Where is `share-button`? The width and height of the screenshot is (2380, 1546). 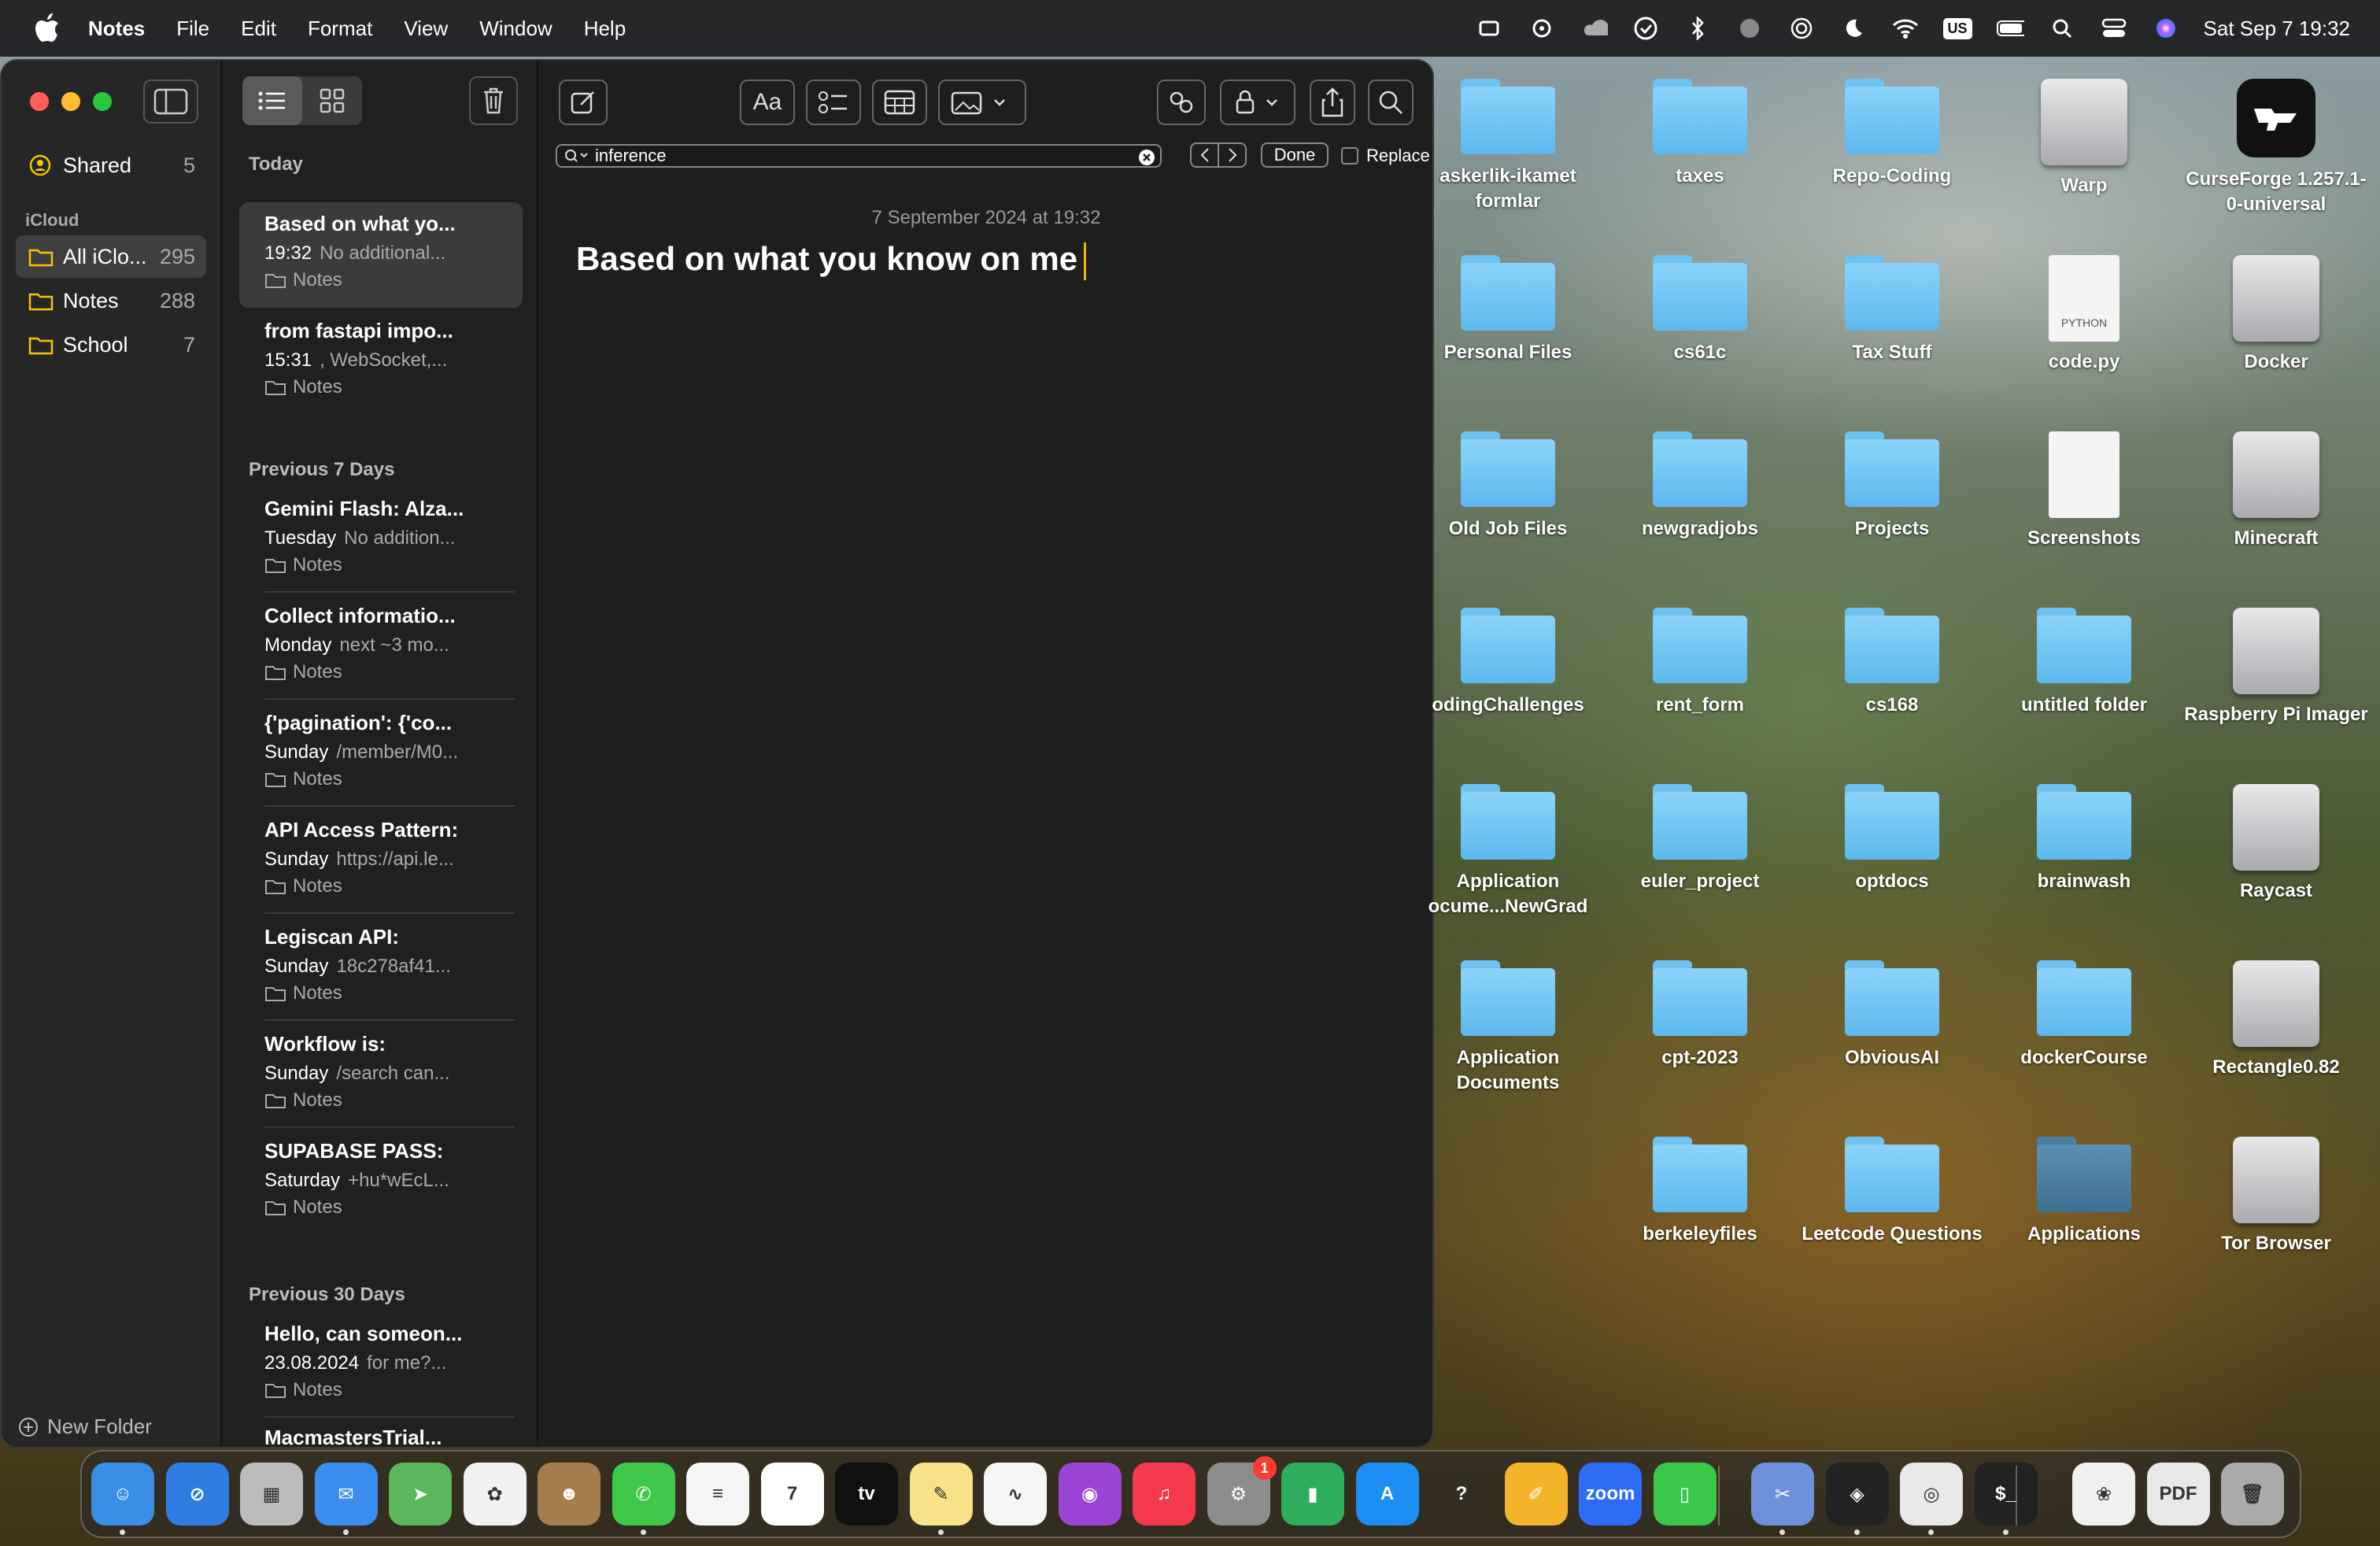 share-button is located at coordinates (1332, 103).